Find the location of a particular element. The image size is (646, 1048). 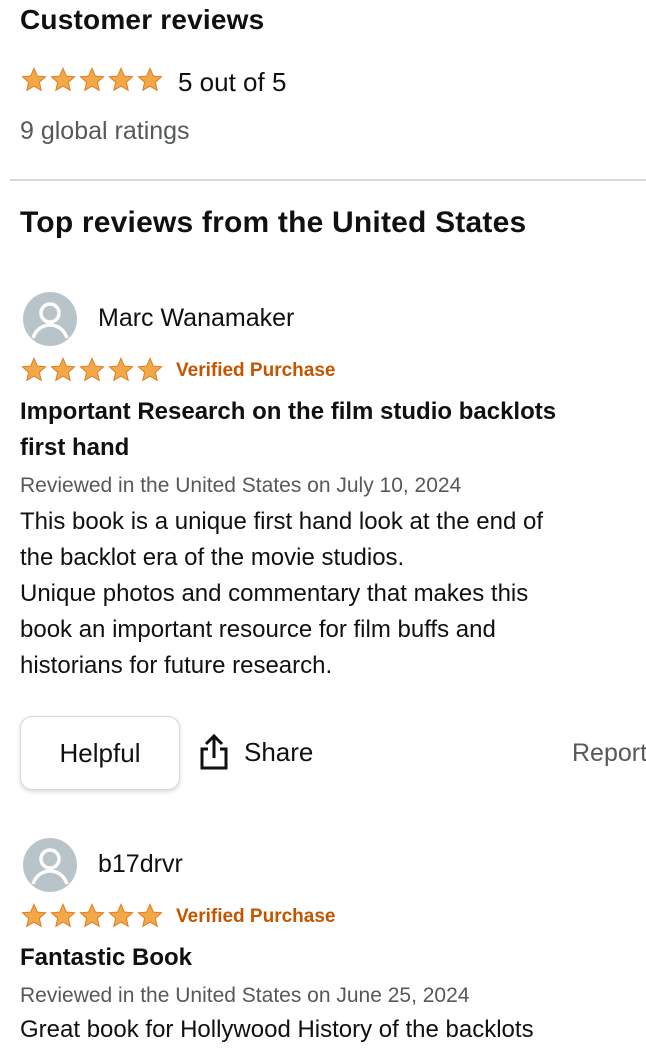

review-author: b17drvr is located at coordinates (140, 864).